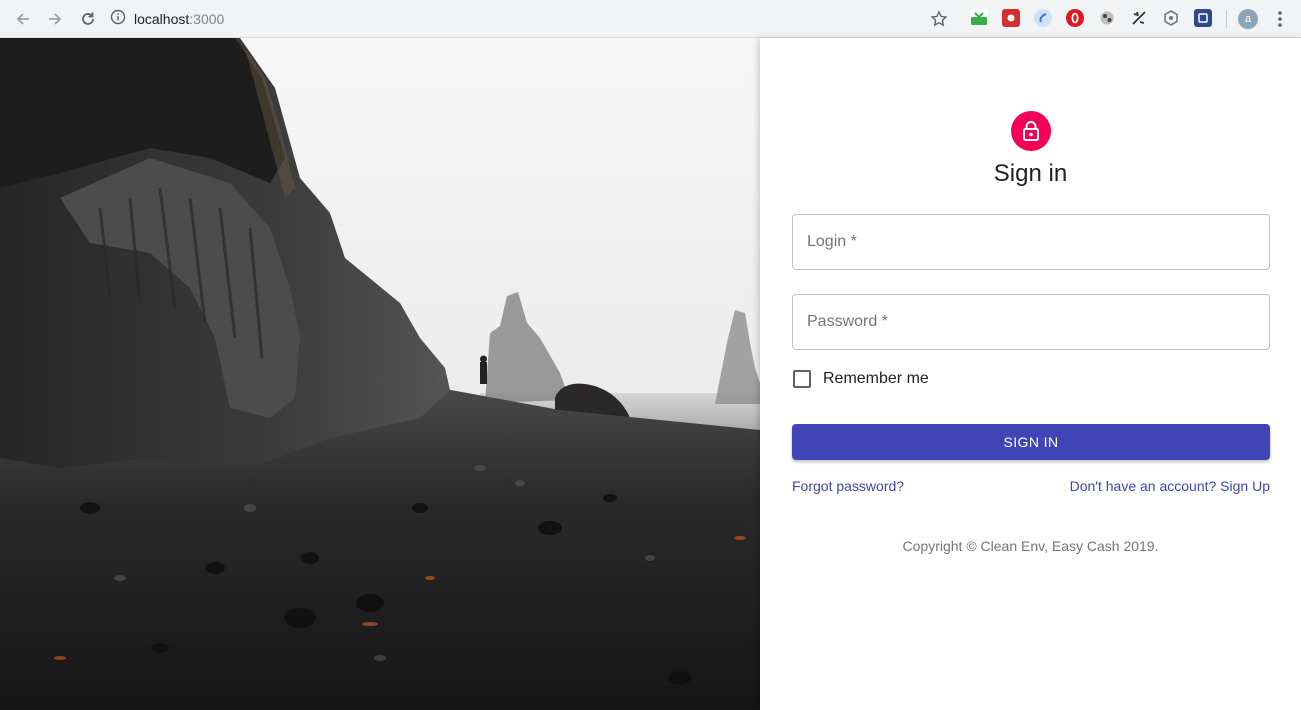 This screenshot has height=710, width=1301. I want to click on profile-avatar: a, so click(1248, 19).